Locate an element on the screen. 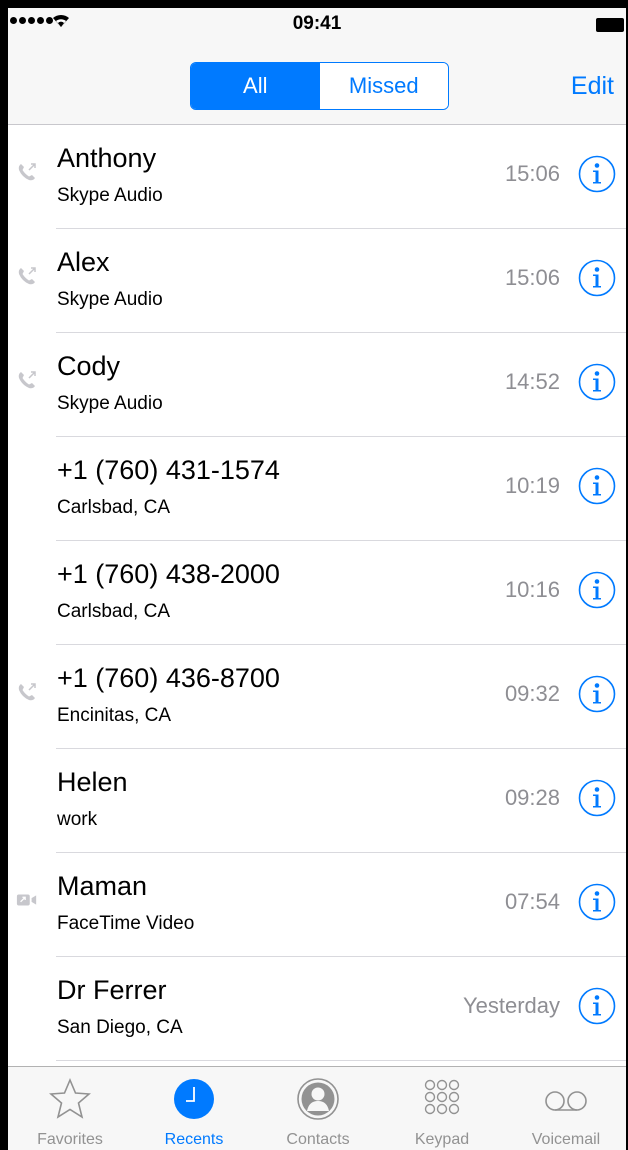  call-name: Helen is located at coordinates (92, 782).